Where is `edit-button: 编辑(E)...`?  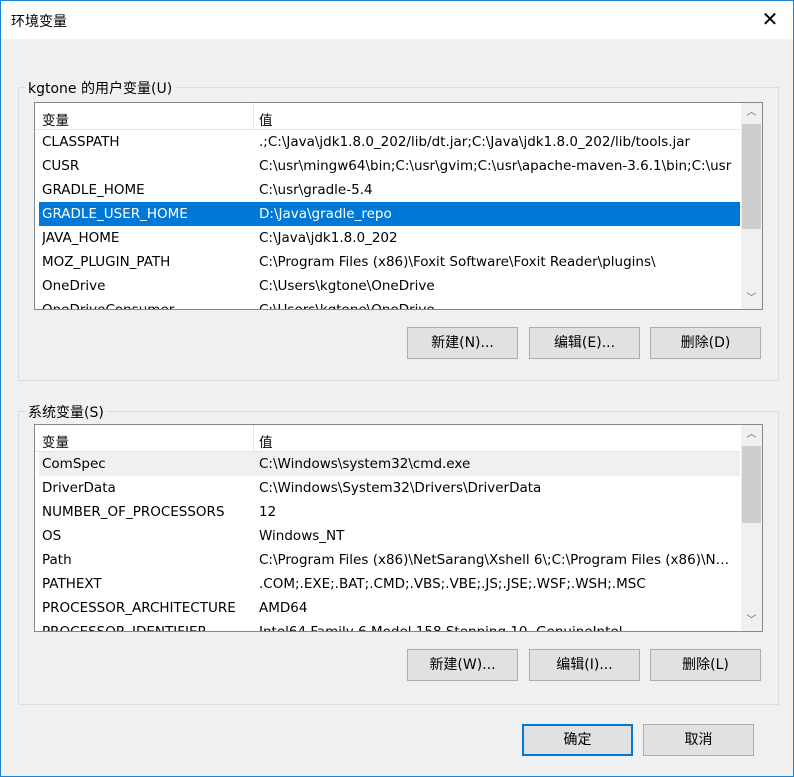
edit-button: 编辑(E)... is located at coordinates (584, 343).